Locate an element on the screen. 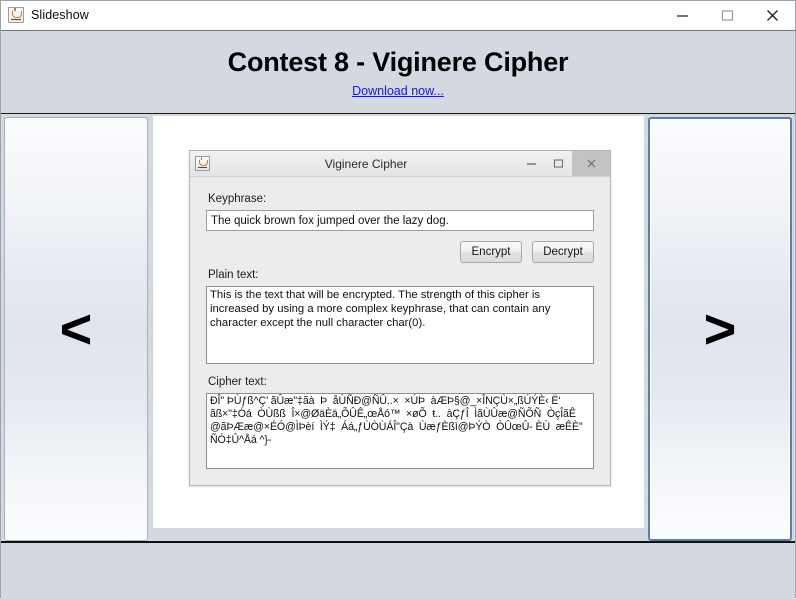 This screenshot has width=796, height=599. keyphrase-label: Keyphrase: is located at coordinates (237, 199).